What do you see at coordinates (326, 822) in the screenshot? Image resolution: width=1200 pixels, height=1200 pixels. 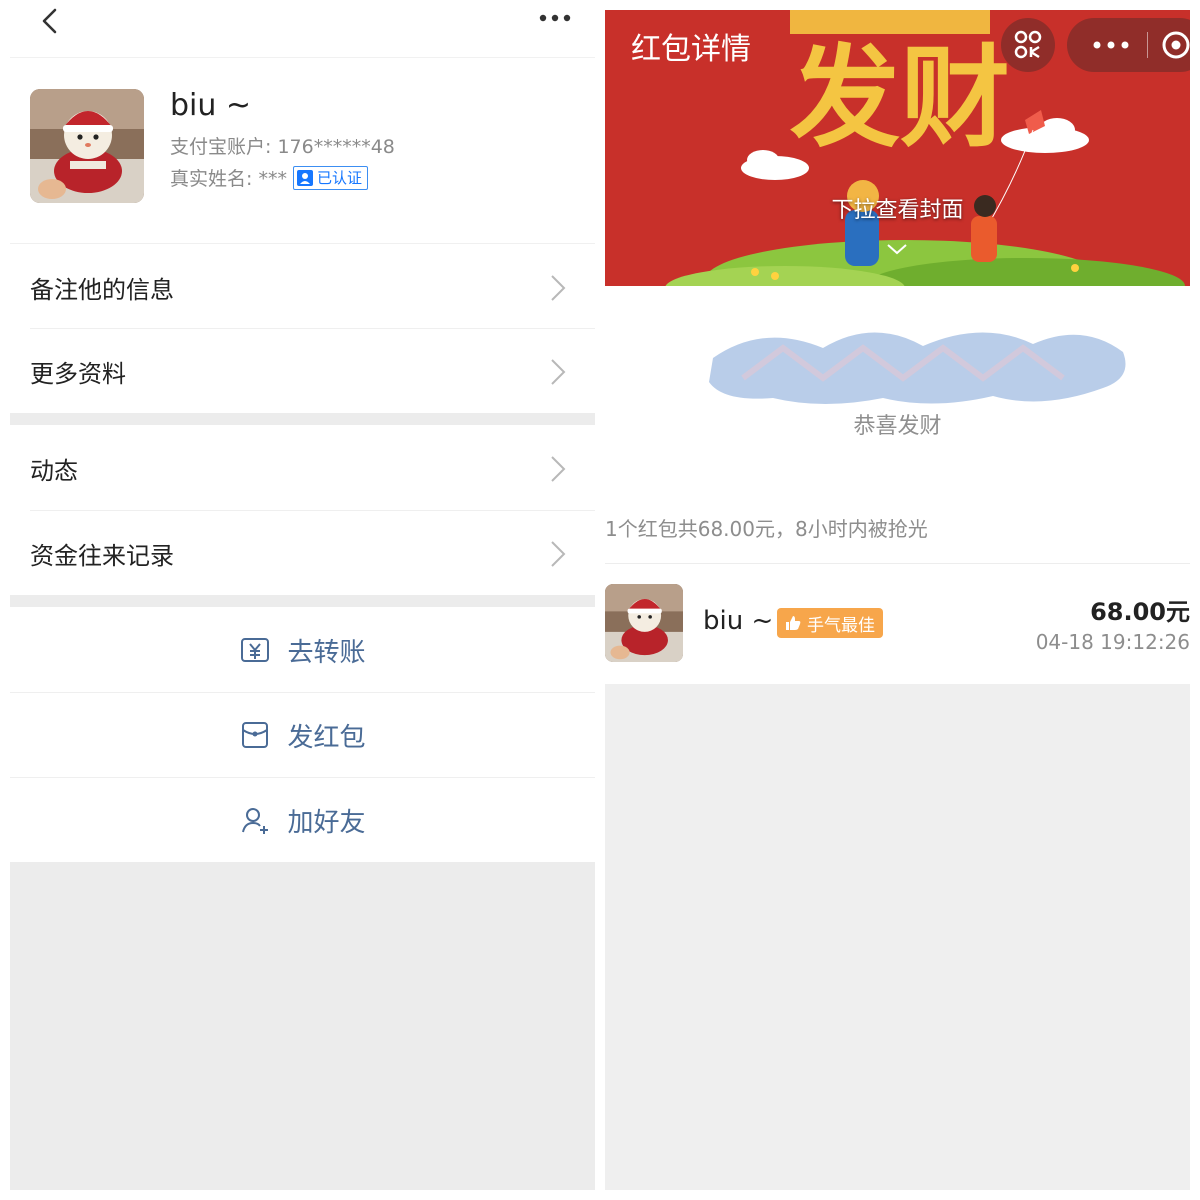 I see `action-label: 加好友` at bounding box center [326, 822].